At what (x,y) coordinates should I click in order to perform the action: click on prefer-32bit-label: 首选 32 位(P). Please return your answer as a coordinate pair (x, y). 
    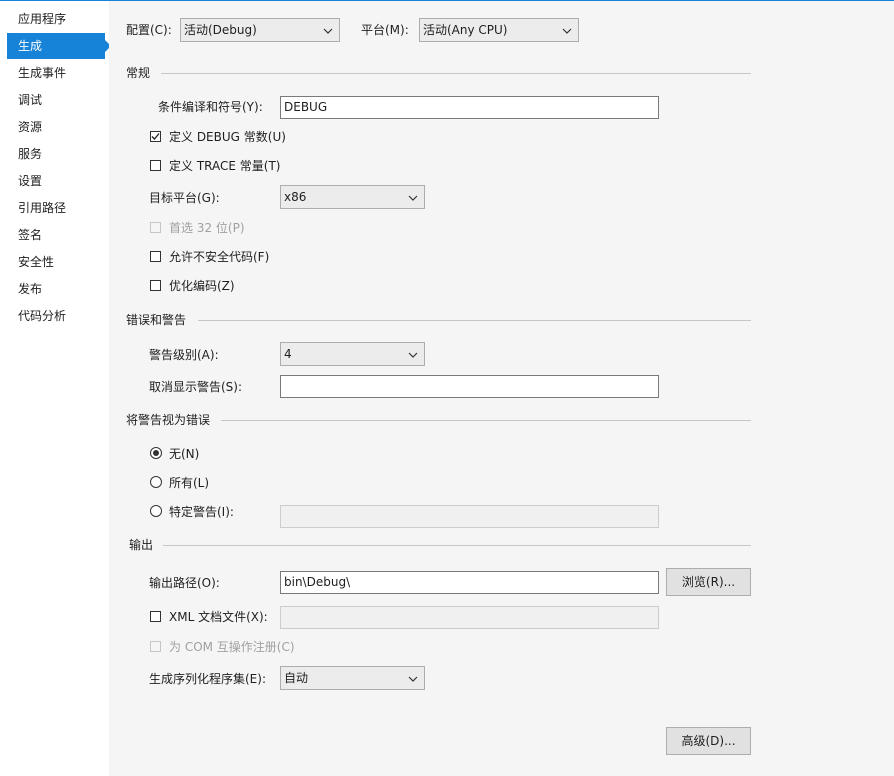
    Looking at the image, I should click on (207, 228).